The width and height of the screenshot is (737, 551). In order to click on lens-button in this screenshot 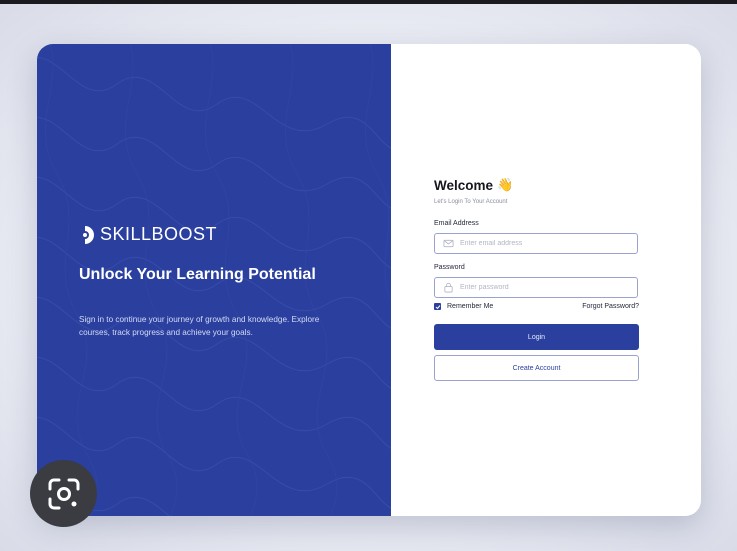, I will do `click(63, 493)`.